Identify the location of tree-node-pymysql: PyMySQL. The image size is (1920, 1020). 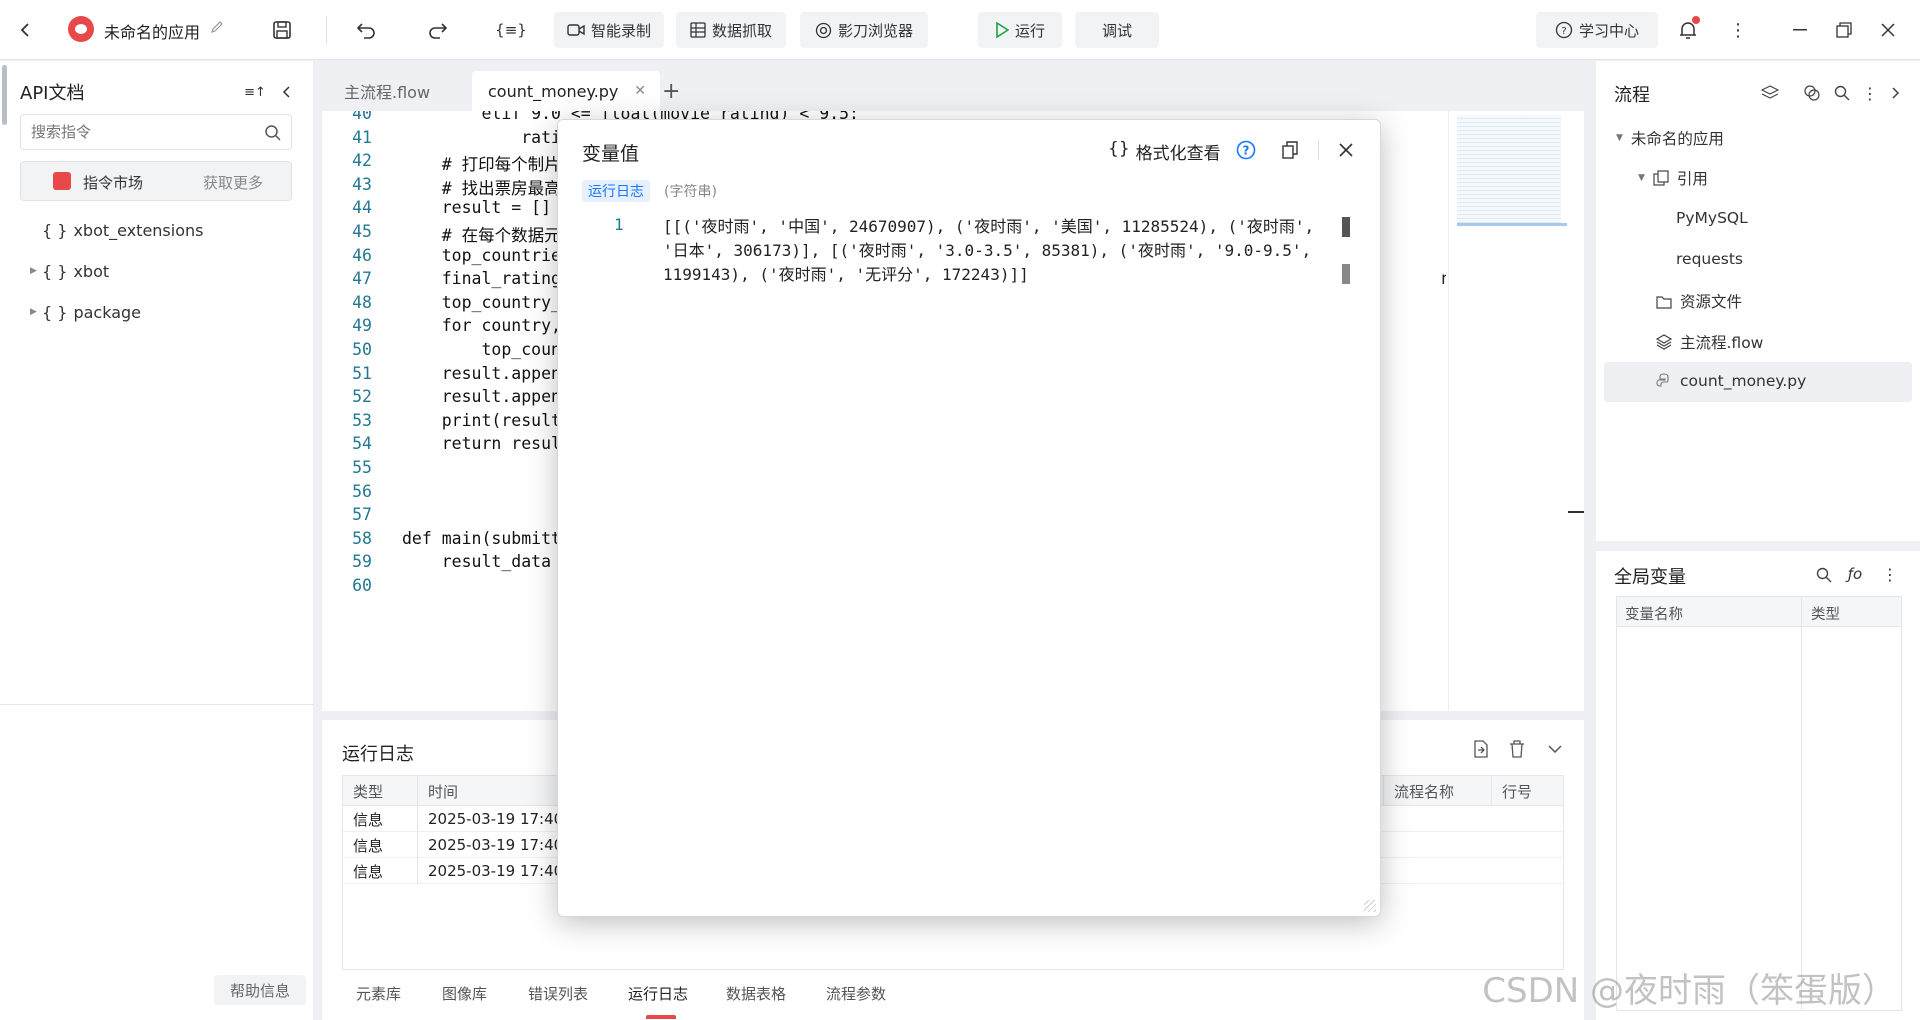
(1712, 218).